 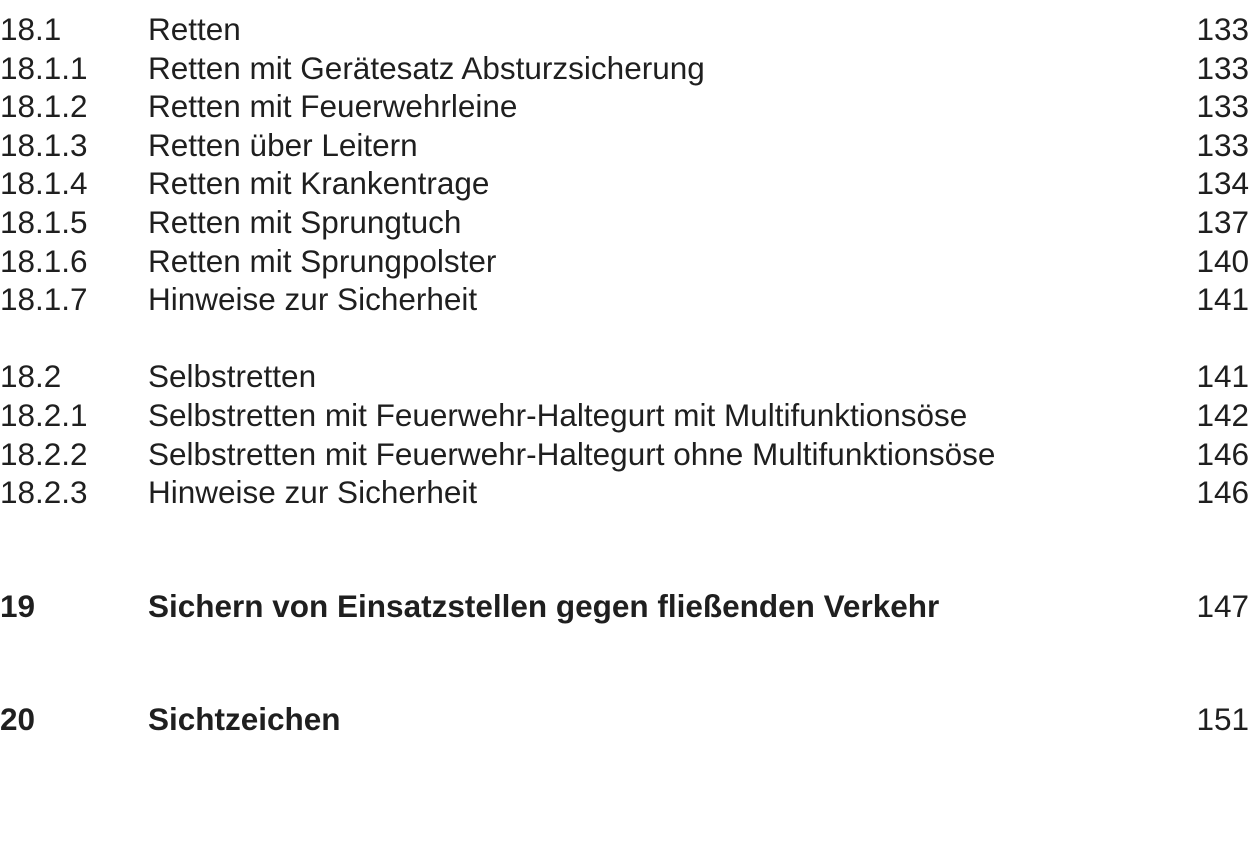 What do you see at coordinates (1222, 414) in the screenshot?
I see `page-number: 142` at bounding box center [1222, 414].